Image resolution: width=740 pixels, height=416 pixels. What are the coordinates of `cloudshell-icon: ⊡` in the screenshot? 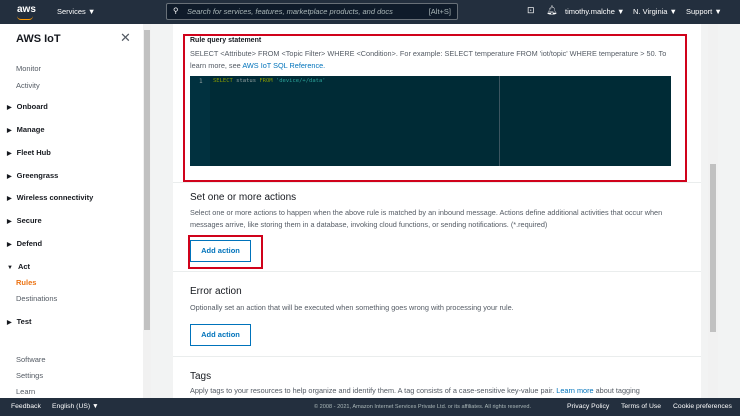 It's located at (531, 10).